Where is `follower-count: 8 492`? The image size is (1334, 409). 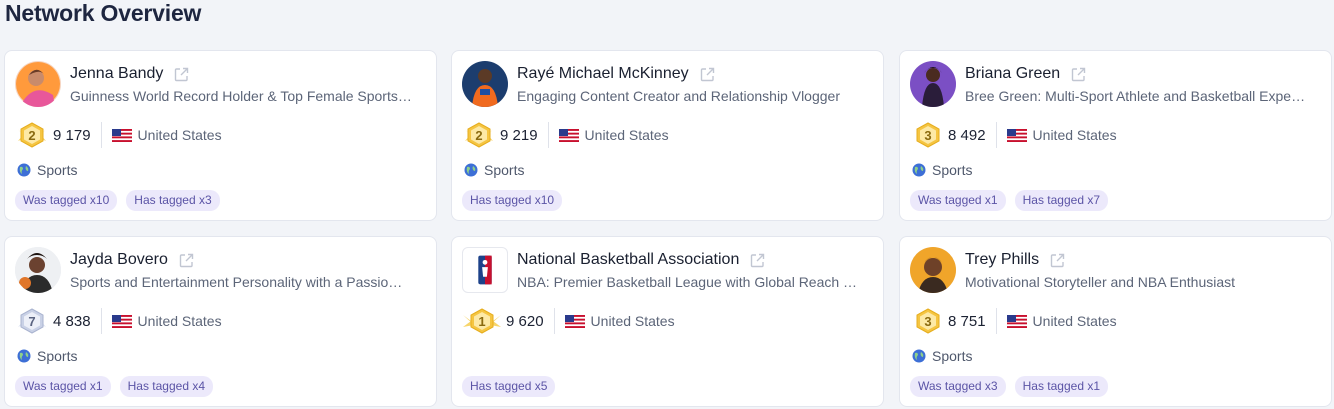
follower-count: 8 492 is located at coordinates (967, 135).